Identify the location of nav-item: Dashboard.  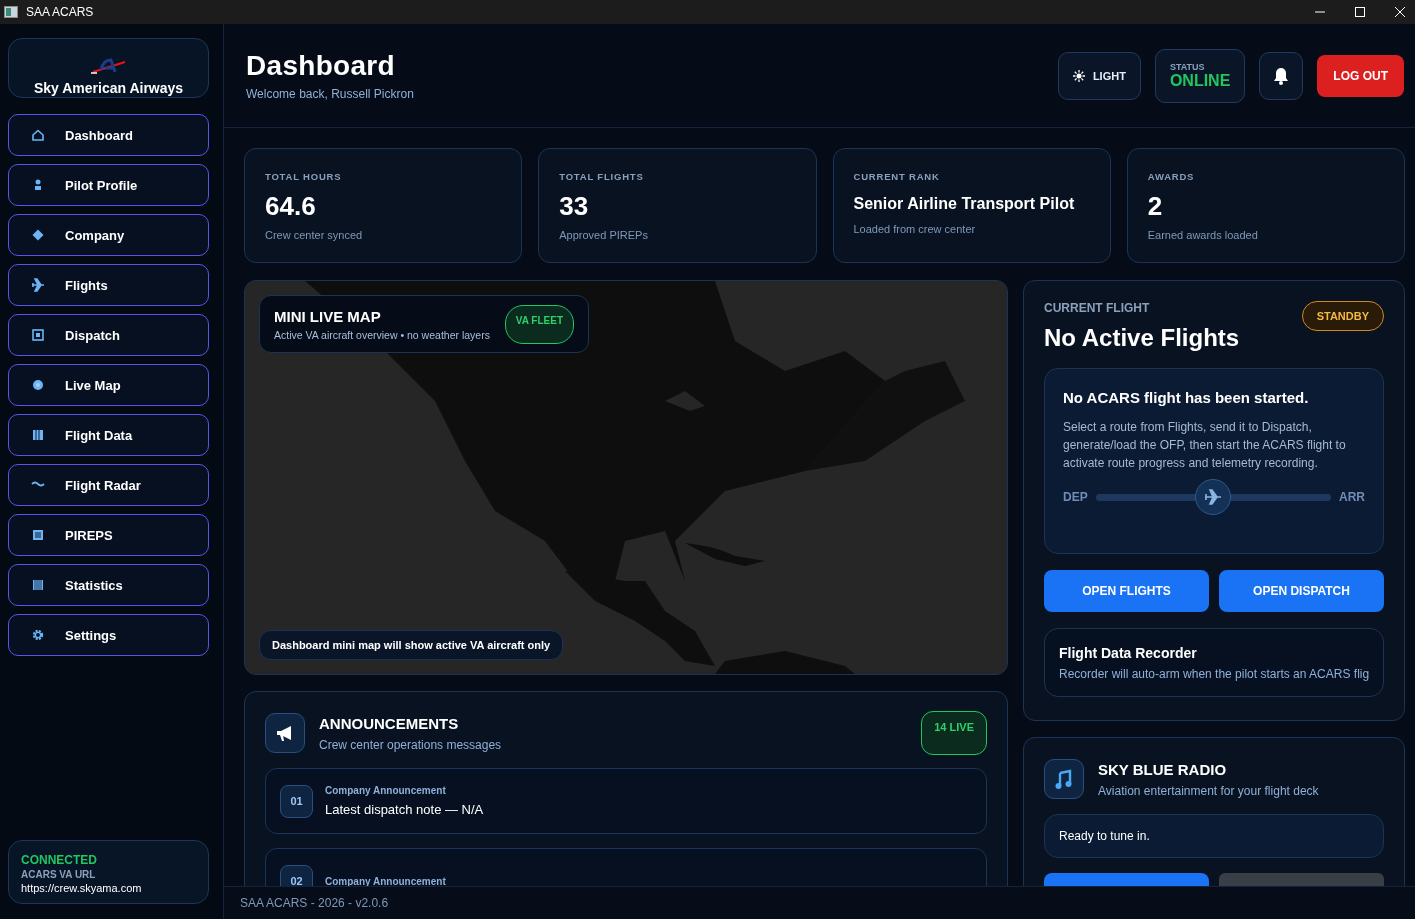
(108, 135).